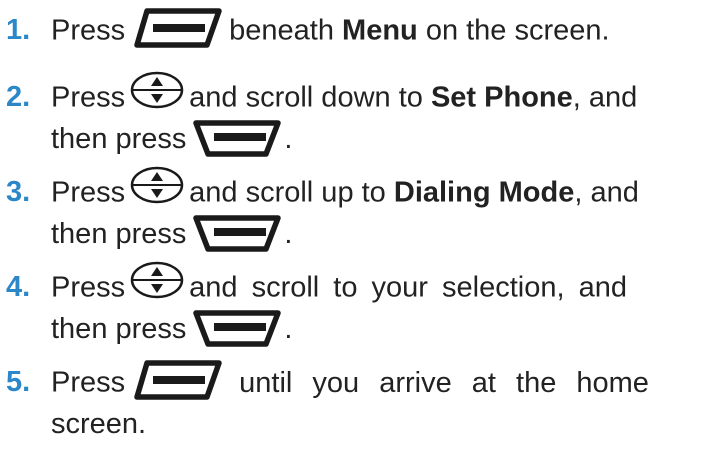 Image resolution: width=728 pixels, height=465 pixels. Describe the element at coordinates (385, 424) in the screenshot. I see `step-line-2: screen.` at that location.